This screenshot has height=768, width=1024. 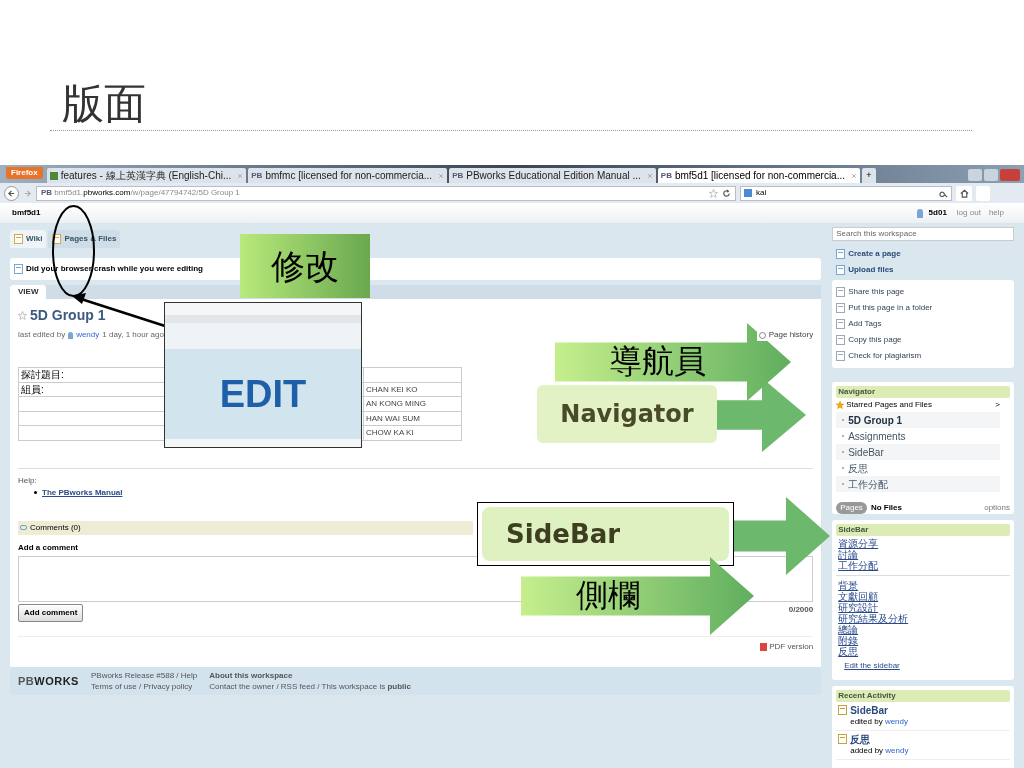 I want to click on edit-meta: last edited by, so click(x=42, y=335).